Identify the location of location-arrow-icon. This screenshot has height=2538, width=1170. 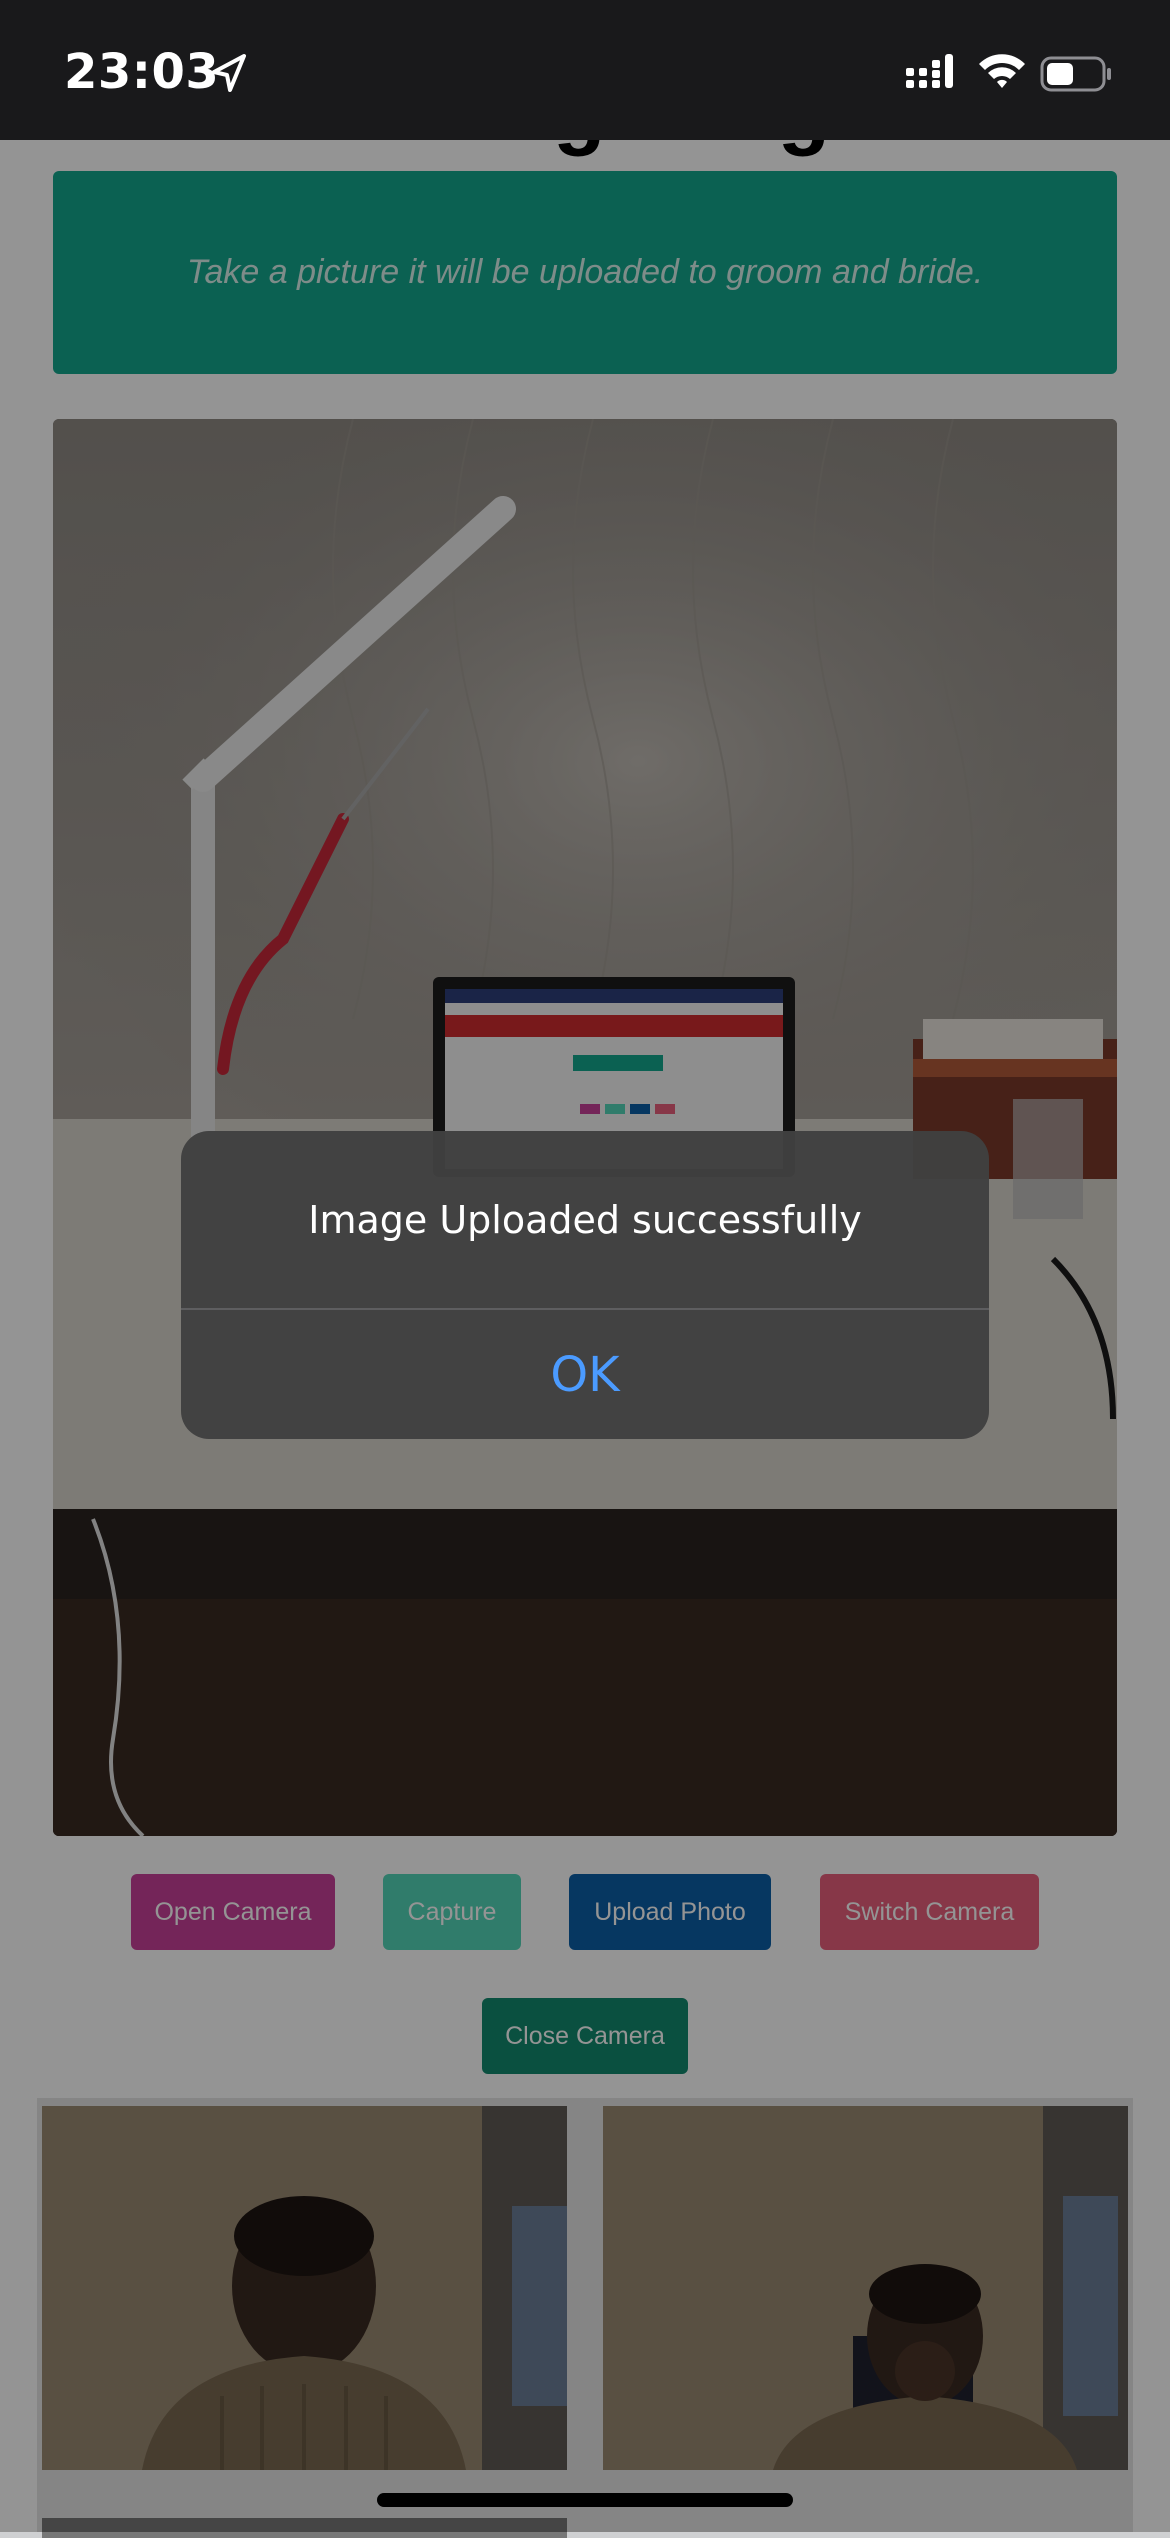
(229, 73).